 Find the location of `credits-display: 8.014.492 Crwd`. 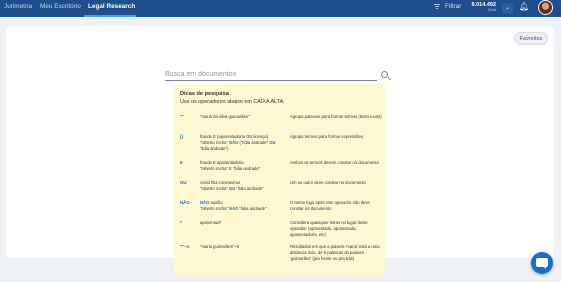

credits-display: 8.014.492 Crwd is located at coordinates (483, 7).